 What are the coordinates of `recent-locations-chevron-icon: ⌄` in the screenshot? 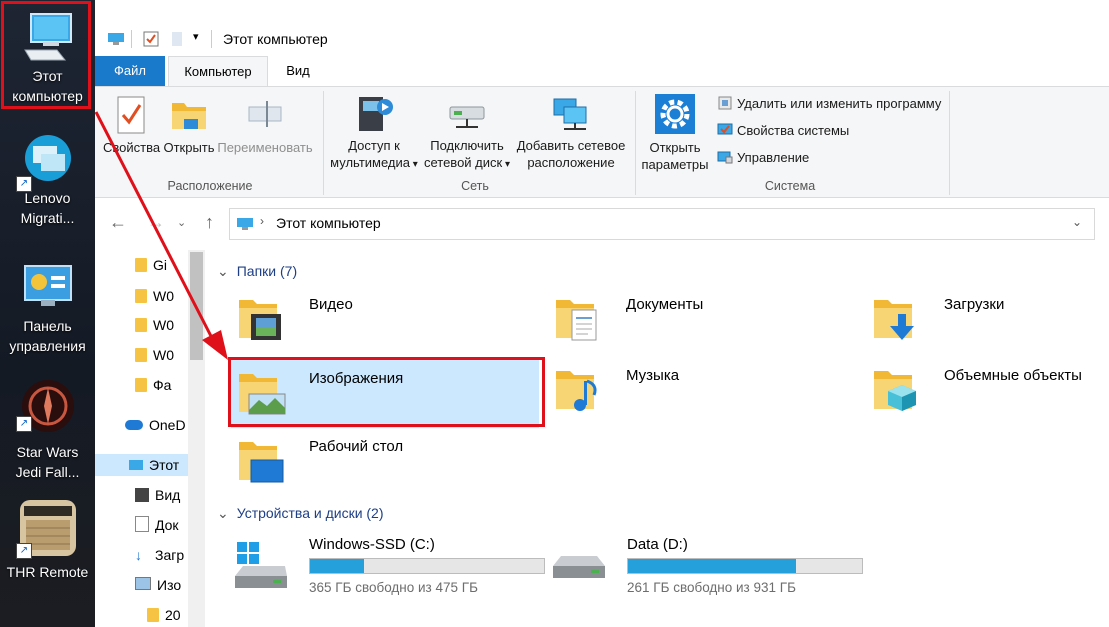 It's located at (181, 222).